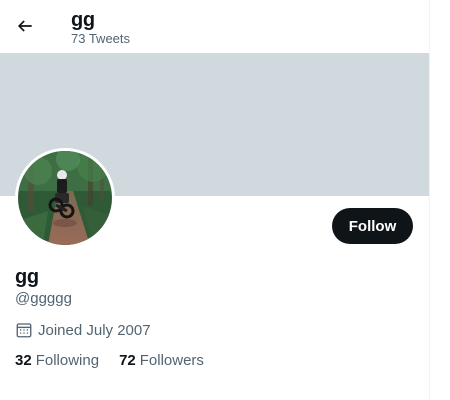 This screenshot has height=400, width=450. What do you see at coordinates (67, 360) in the screenshot?
I see `following-label: Following` at bounding box center [67, 360].